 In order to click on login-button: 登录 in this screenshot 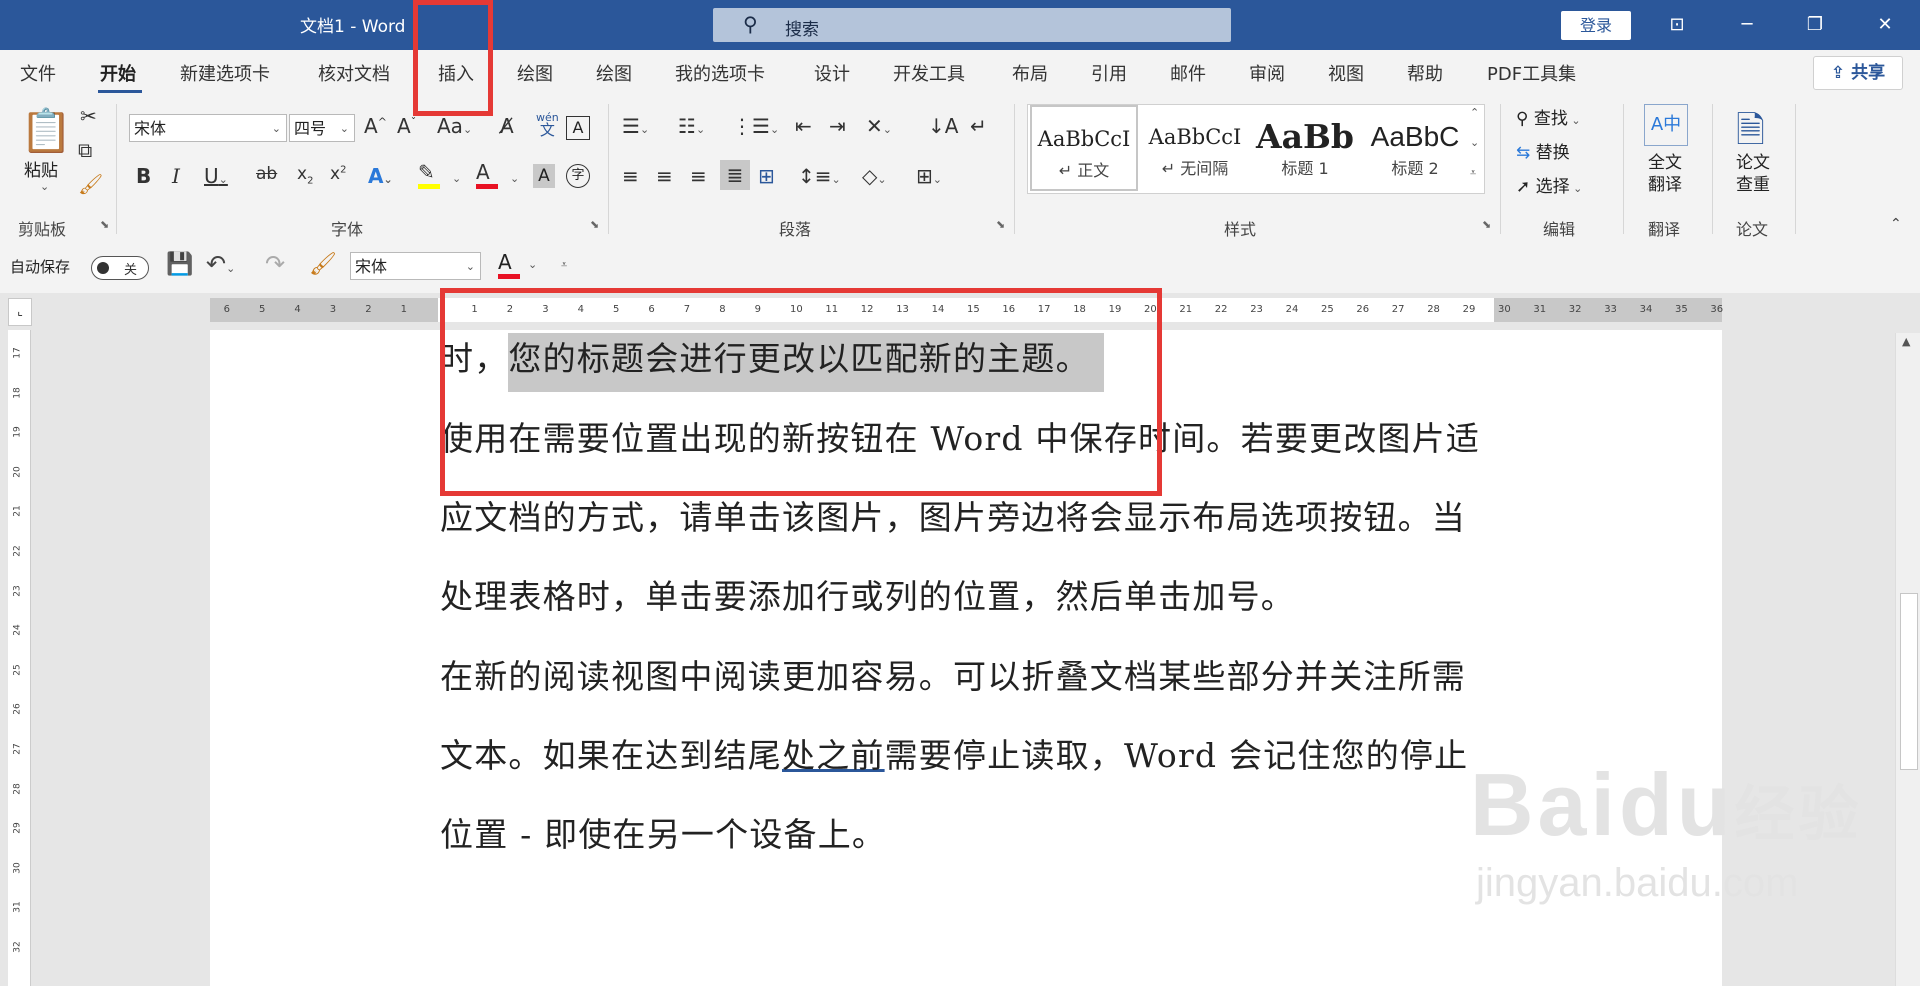, I will do `click(1596, 25)`.